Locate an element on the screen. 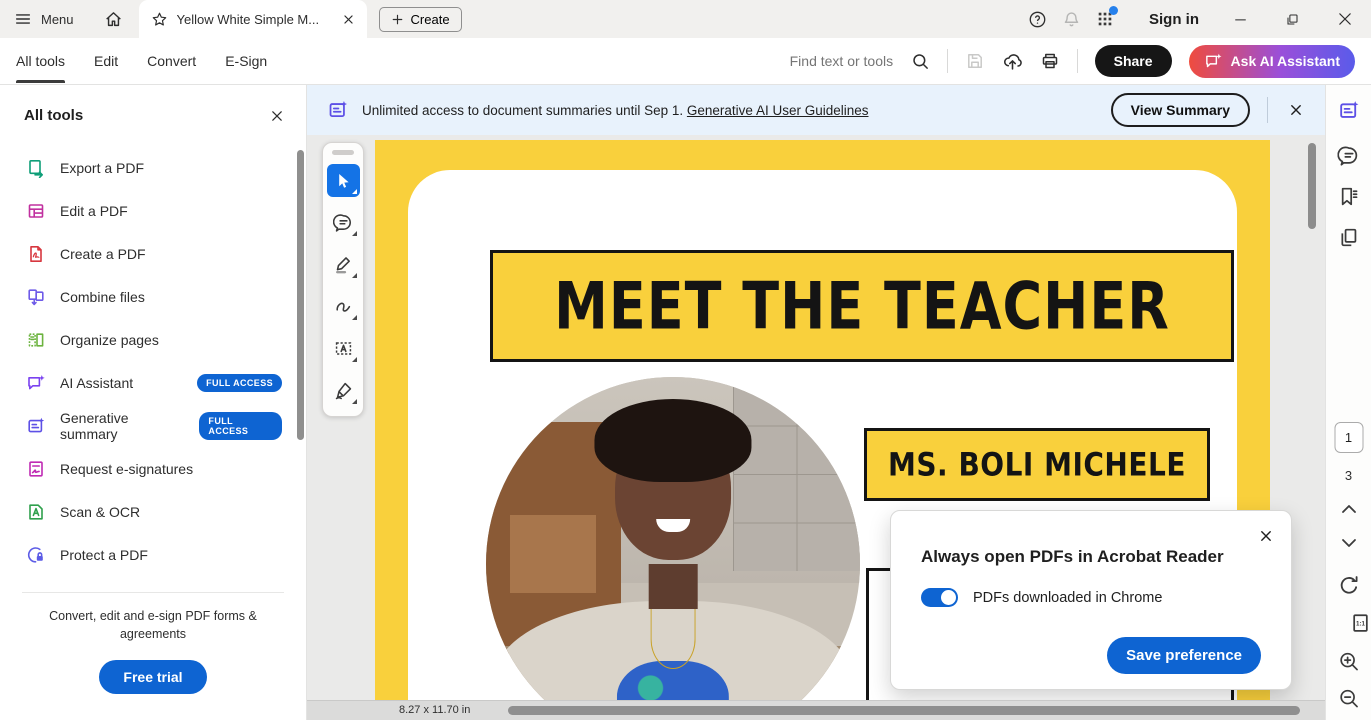  create-pdf-icon is located at coordinates (36, 254).